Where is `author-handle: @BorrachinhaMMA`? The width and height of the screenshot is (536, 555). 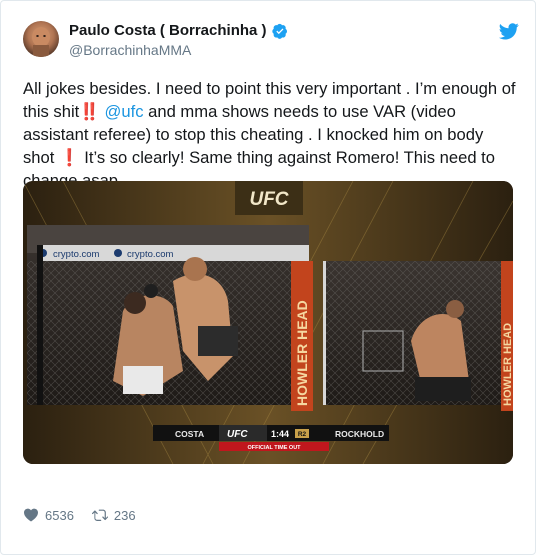 author-handle: @BorrachinhaMMA is located at coordinates (130, 50).